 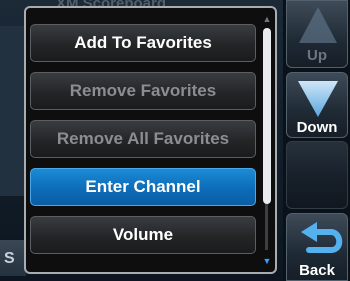 What do you see at coordinates (267, 19) in the screenshot?
I see `scroll-up-arrow-icon: ▲` at bounding box center [267, 19].